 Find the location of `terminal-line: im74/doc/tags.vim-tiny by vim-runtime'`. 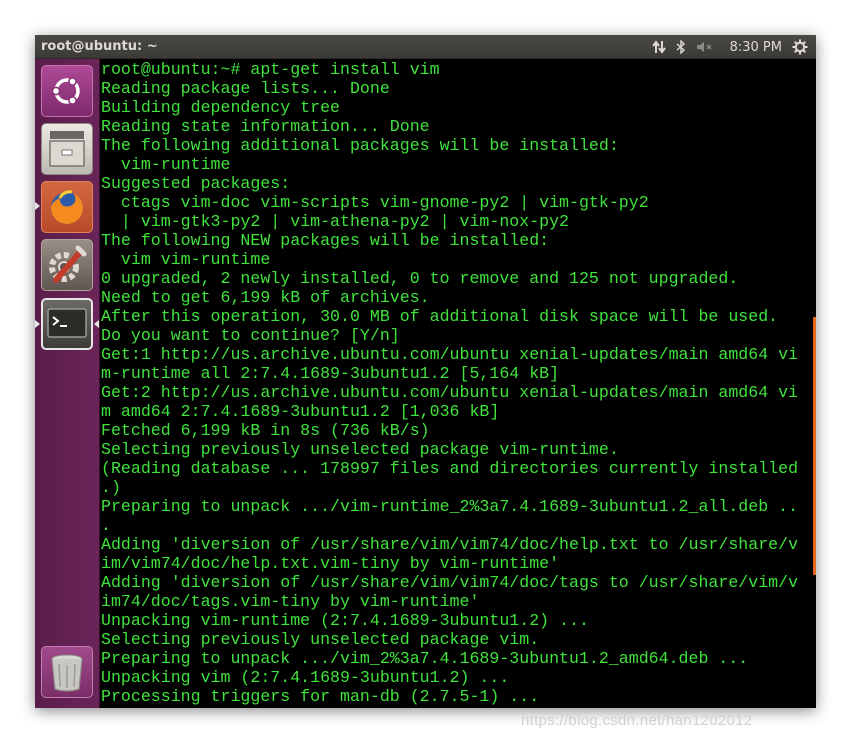

terminal-line: im74/doc/tags.vim-tiny by vim-runtime' is located at coordinates (290, 601).